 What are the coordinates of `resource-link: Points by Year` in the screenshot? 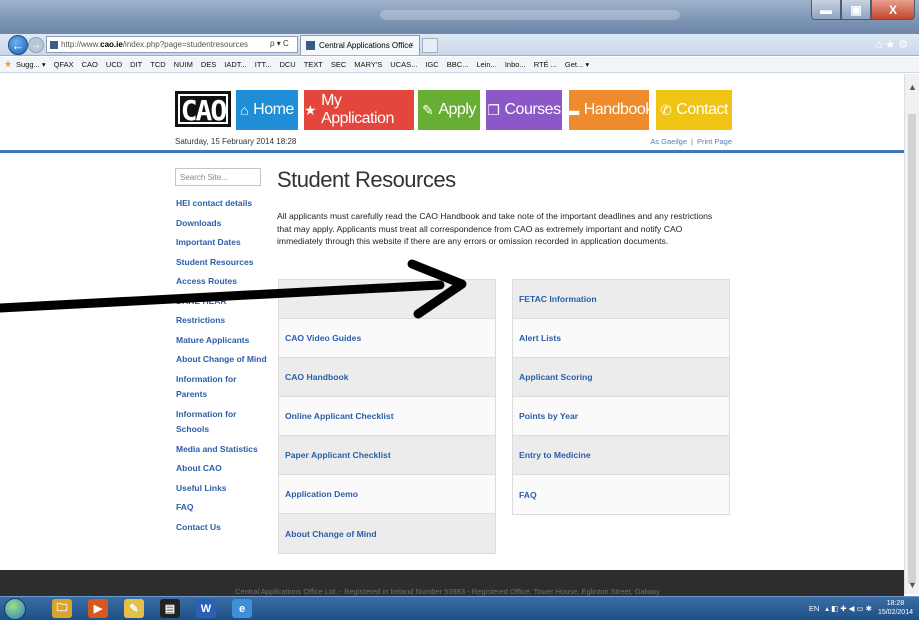 It's located at (621, 416).